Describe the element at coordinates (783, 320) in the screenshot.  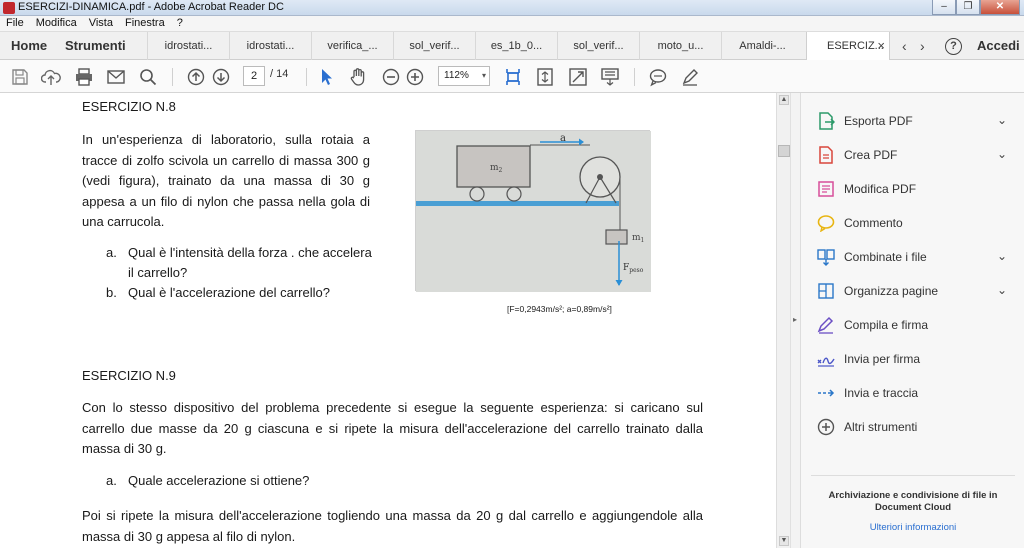
I see `vertical-scrollbar: ▲ ▼` at that location.